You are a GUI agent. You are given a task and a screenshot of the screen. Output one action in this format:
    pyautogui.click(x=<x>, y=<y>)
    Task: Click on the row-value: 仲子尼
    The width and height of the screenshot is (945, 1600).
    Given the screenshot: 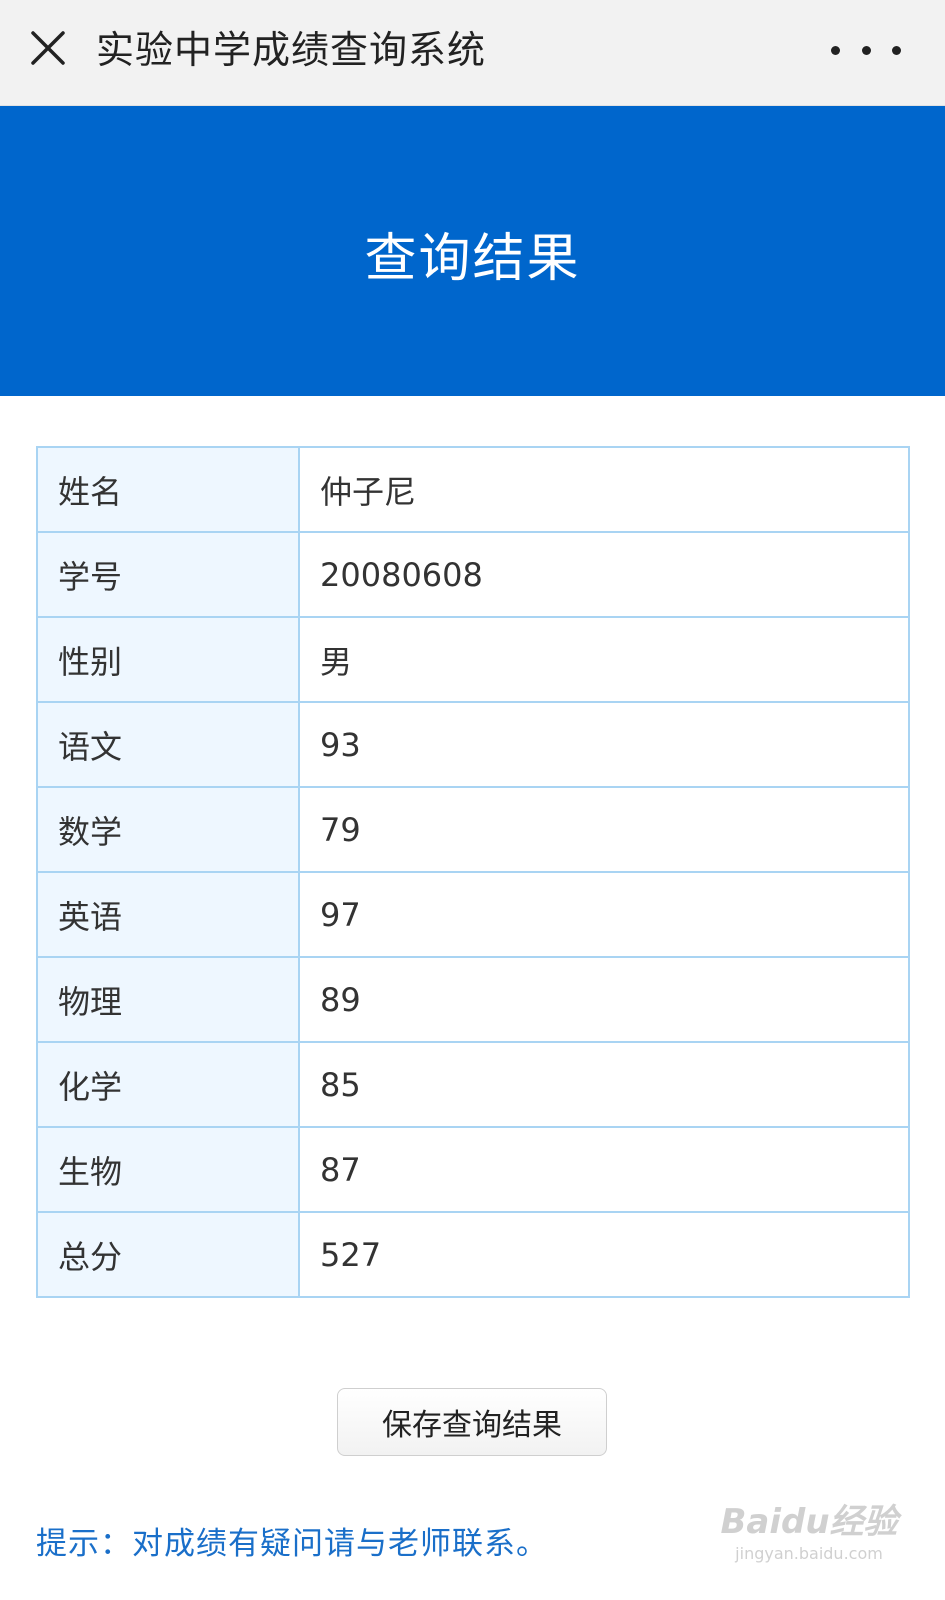 What is the action you would take?
    pyautogui.click(x=604, y=489)
    